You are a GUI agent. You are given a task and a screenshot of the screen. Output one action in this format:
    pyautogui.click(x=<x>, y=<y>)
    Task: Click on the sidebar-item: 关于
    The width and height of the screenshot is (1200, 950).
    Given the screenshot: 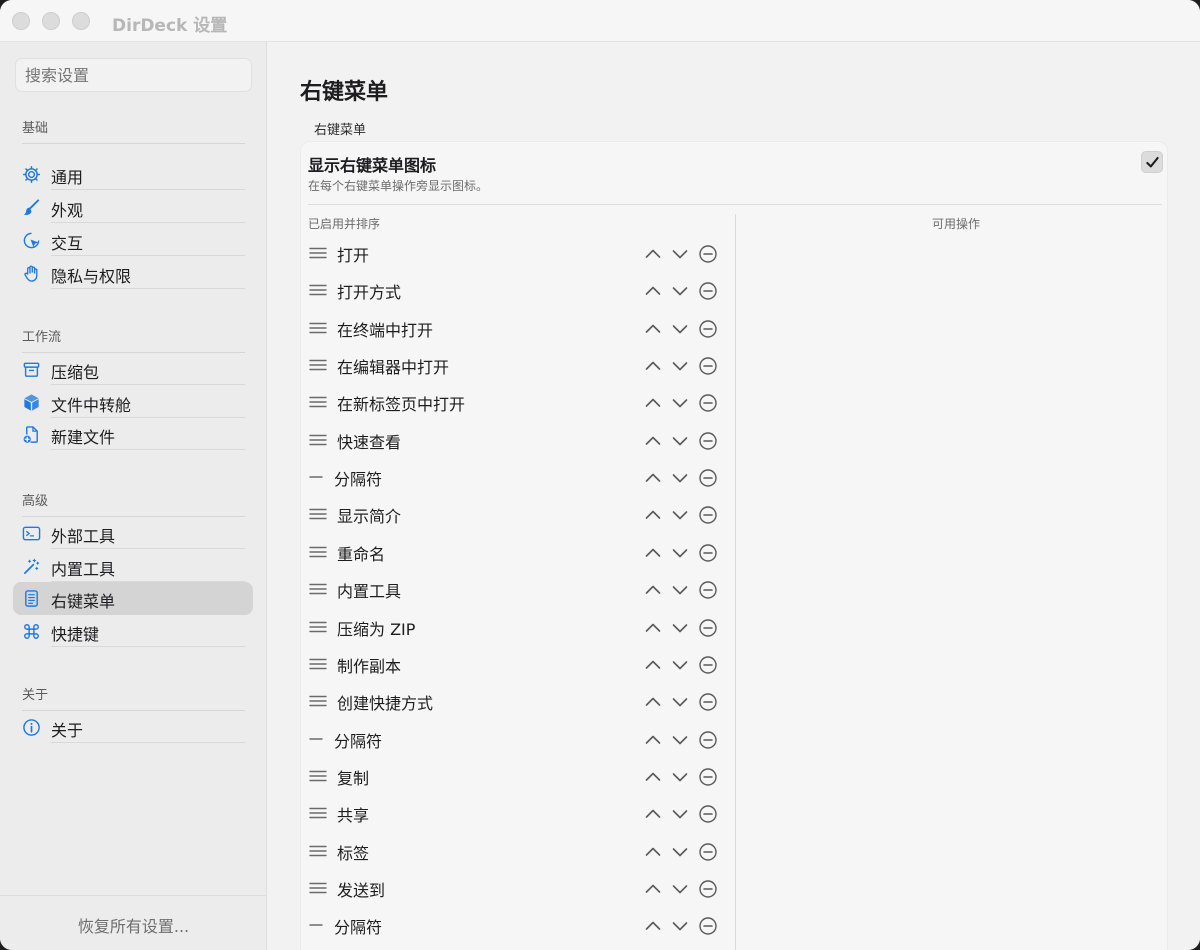 What is the action you would take?
    pyautogui.click(x=133, y=727)
    